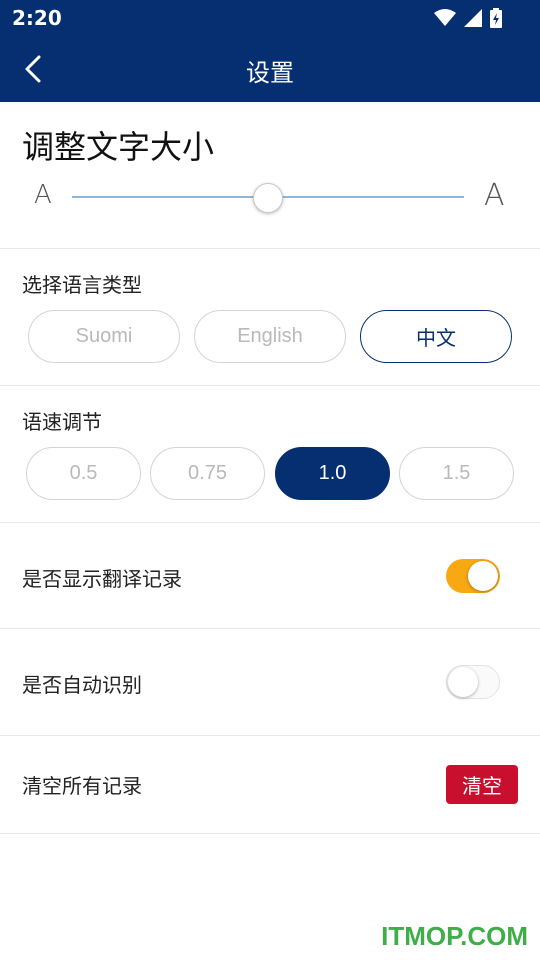 This screenshot has height=960, width=540. What do you see at coordinates (270, 576) in the screenshot?
I see `show-history-row: 是否显示翻译记录` at bounding box center [270, 576].